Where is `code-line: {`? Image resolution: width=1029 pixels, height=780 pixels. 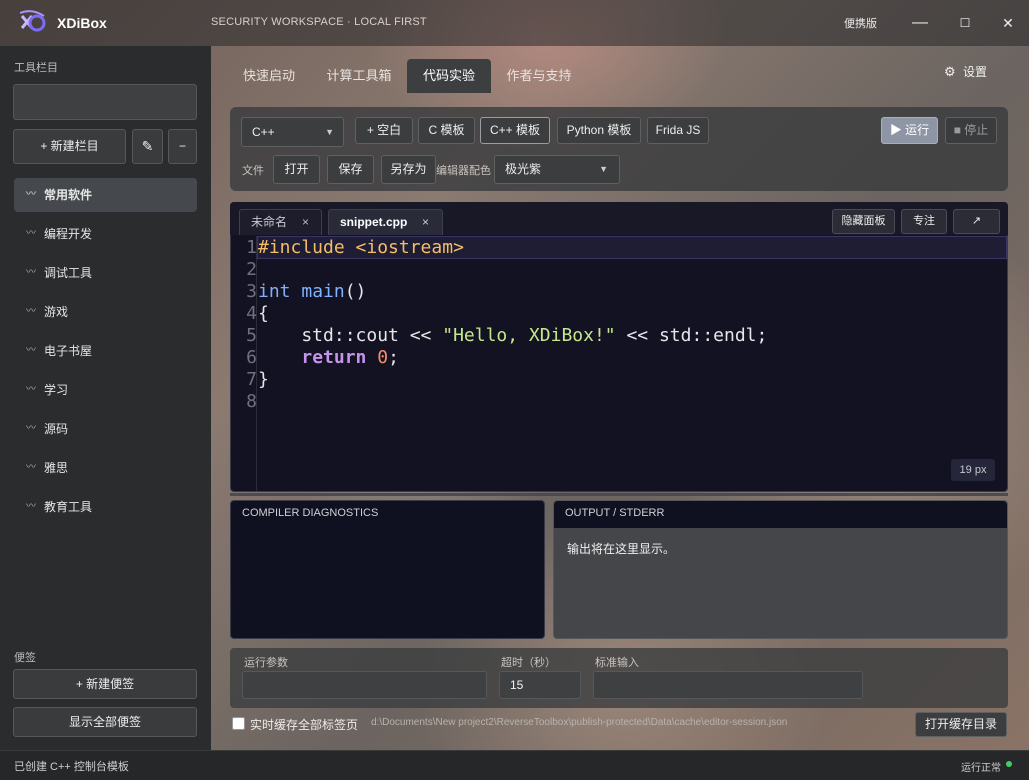
code-line: { is located at coordinates (263, 313).